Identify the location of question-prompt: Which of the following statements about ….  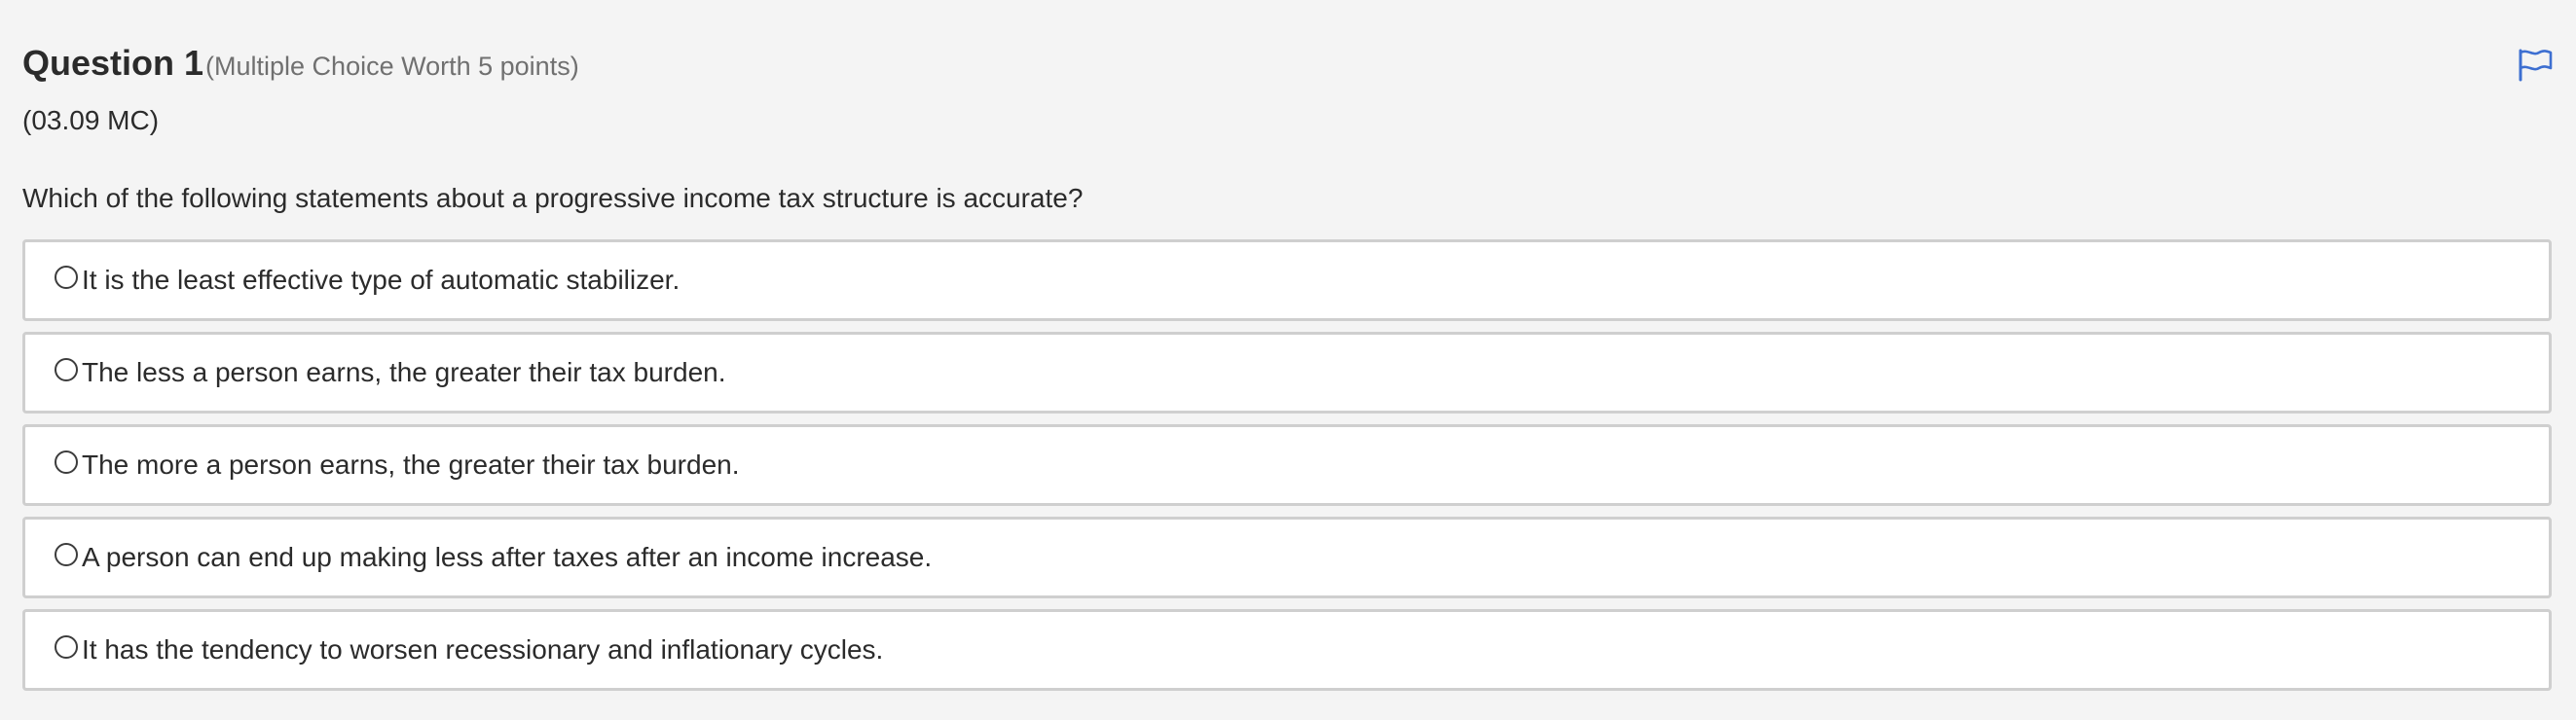
(553, 198).